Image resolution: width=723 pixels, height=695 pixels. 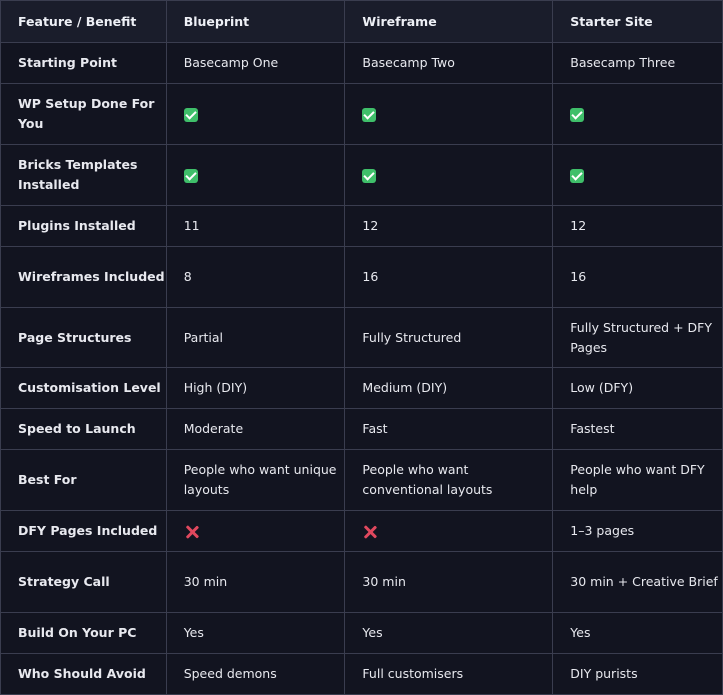 I want to click on table-row: Wireframes Included 8 16 16, so click(x=361, y=277).